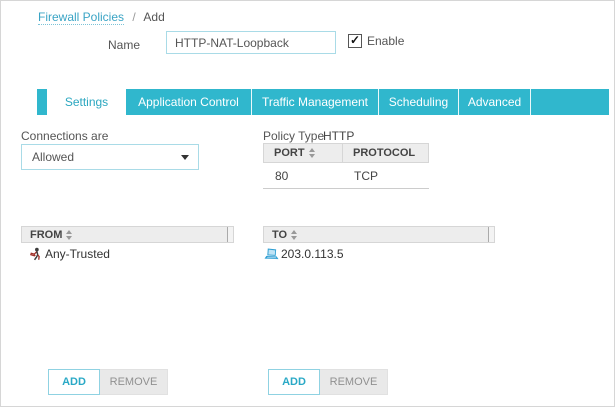 This screenshot has width=615, height=407. What do you see at coordinates (127, 234) in the screenshot?
I see `from-table-header: FROM` at bounding box center [127, 234].